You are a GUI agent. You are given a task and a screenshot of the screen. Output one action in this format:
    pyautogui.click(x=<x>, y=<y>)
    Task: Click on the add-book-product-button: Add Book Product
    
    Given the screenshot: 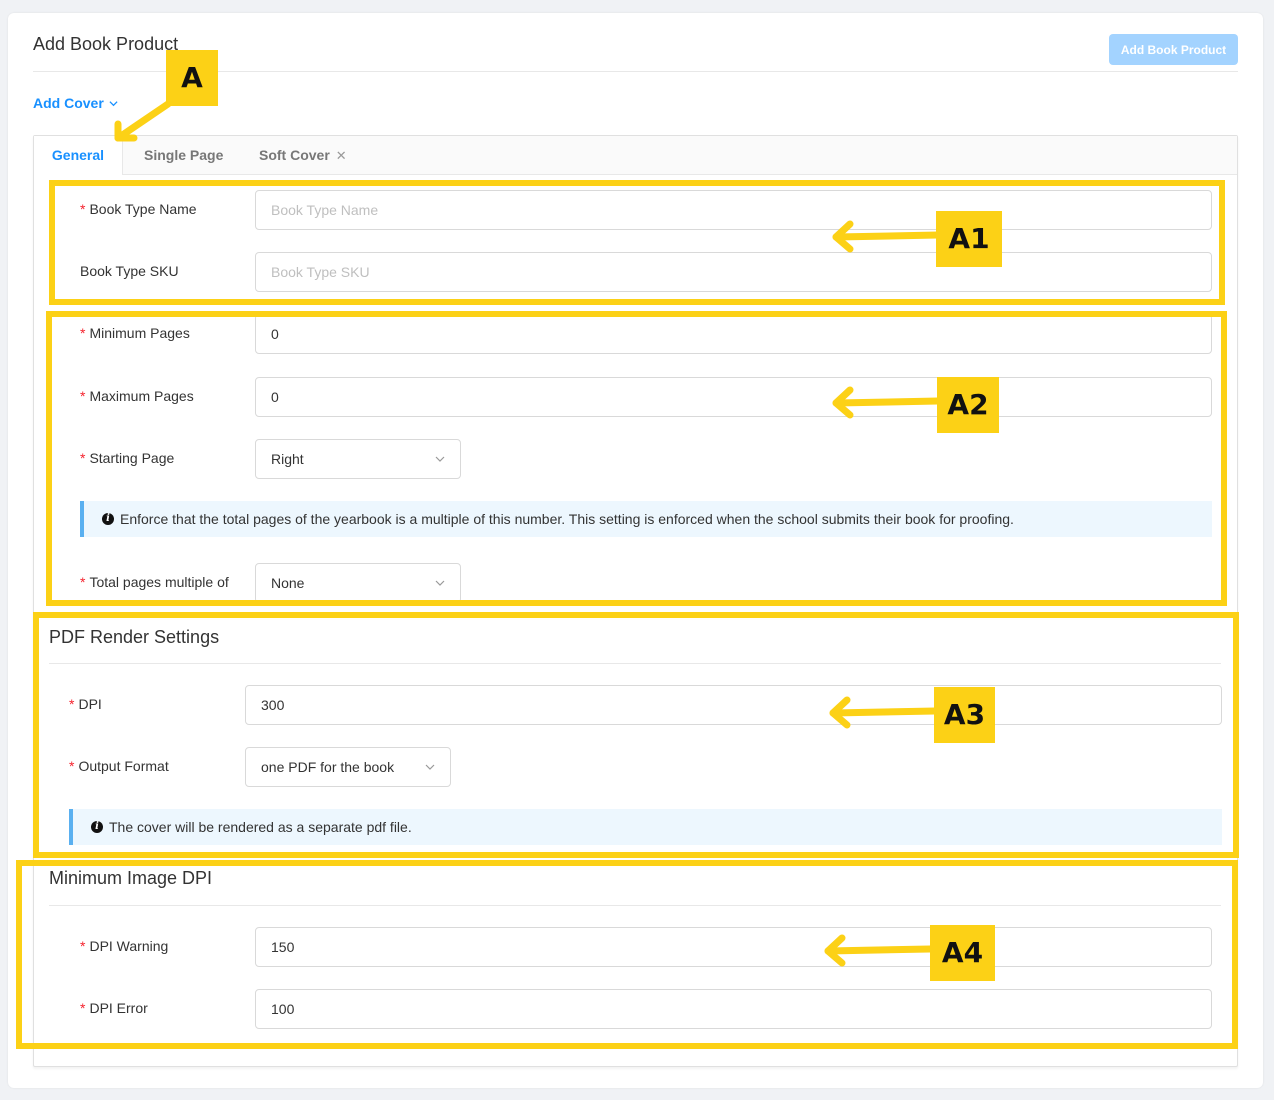 What is the action you would take?
    pyautogui.click(x=1173, y=49)
    